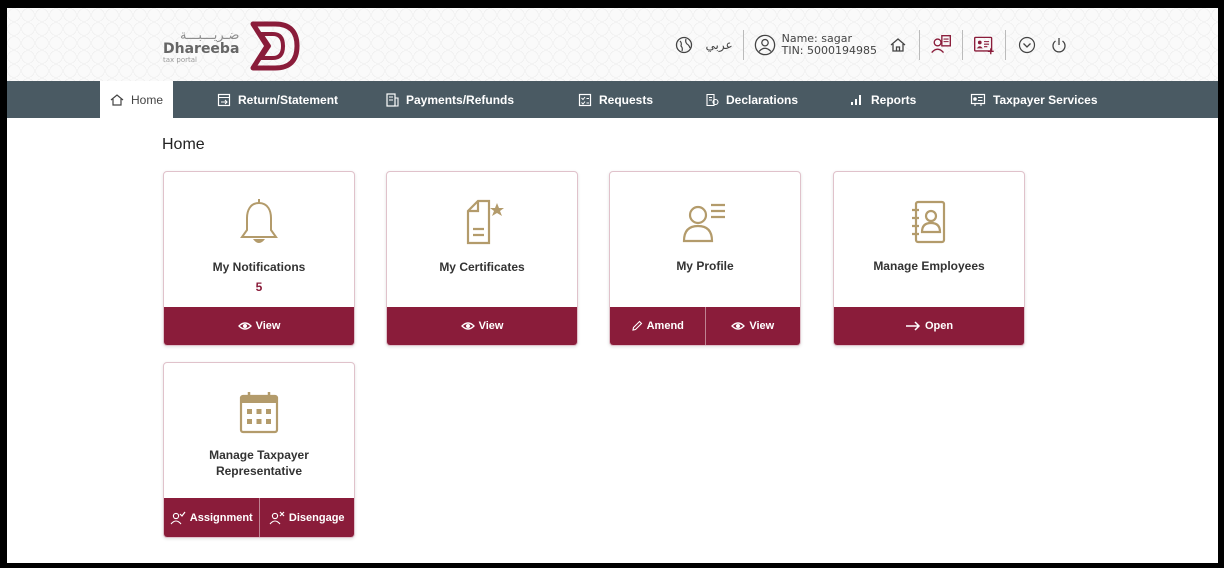 The image size is (1224, 568). Describe the element at coordinates (277, 517) in the screenshot. I see `user-x-icon` at that location.